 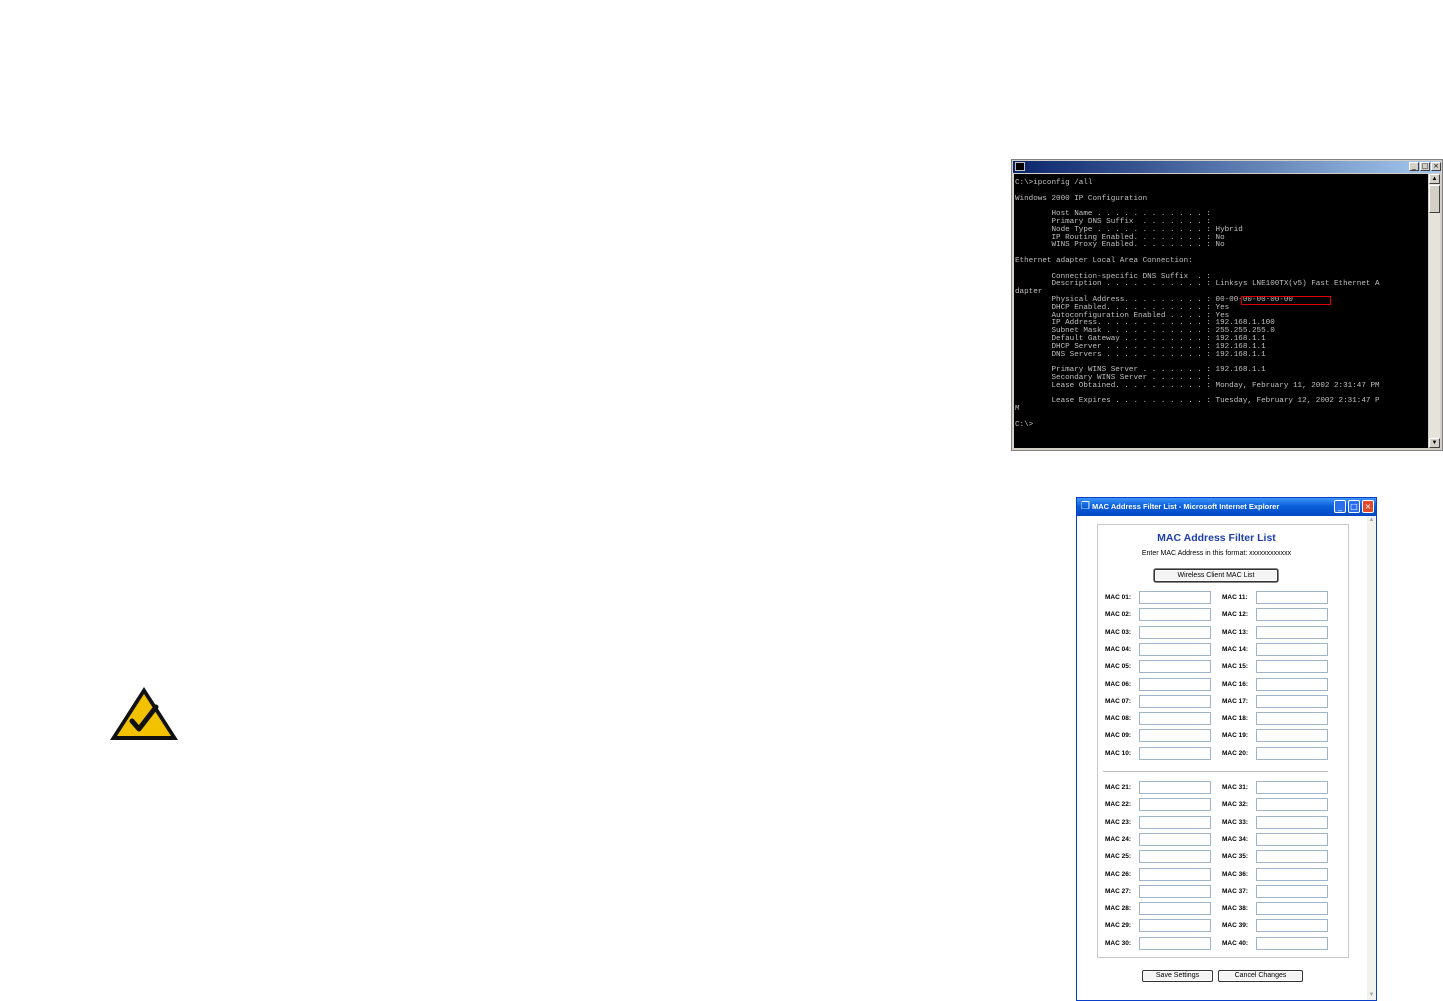 What do you see at coordinates (1371, 758) in the screenshot?
I see `browser-scrollbar: ▲ ▼` at bounding box center [1371, 758].